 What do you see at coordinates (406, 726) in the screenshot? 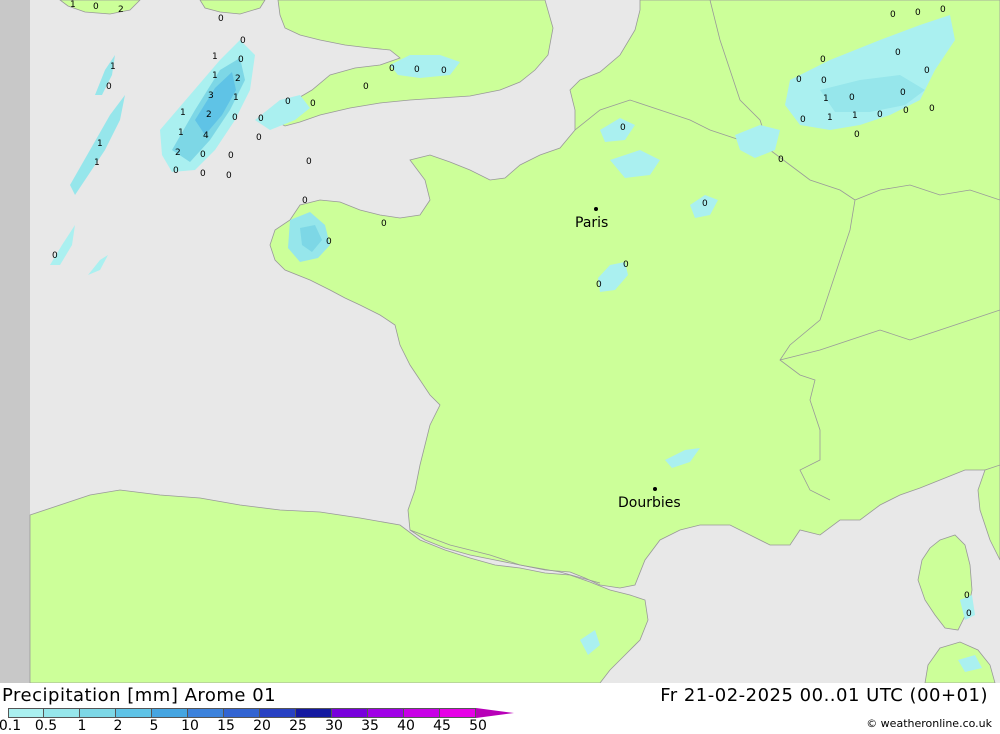
I see `legend-tick-label: 40` at bounding box center [406, 726].